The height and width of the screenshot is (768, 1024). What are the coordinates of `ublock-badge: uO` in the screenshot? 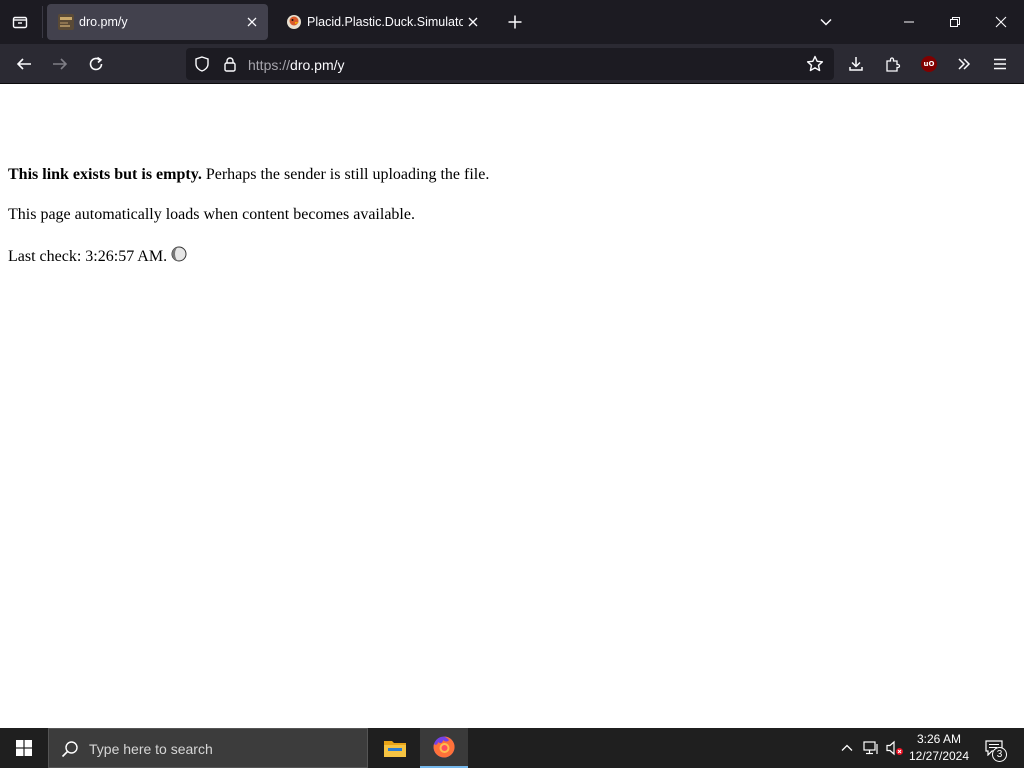 It's located at (929, 64).